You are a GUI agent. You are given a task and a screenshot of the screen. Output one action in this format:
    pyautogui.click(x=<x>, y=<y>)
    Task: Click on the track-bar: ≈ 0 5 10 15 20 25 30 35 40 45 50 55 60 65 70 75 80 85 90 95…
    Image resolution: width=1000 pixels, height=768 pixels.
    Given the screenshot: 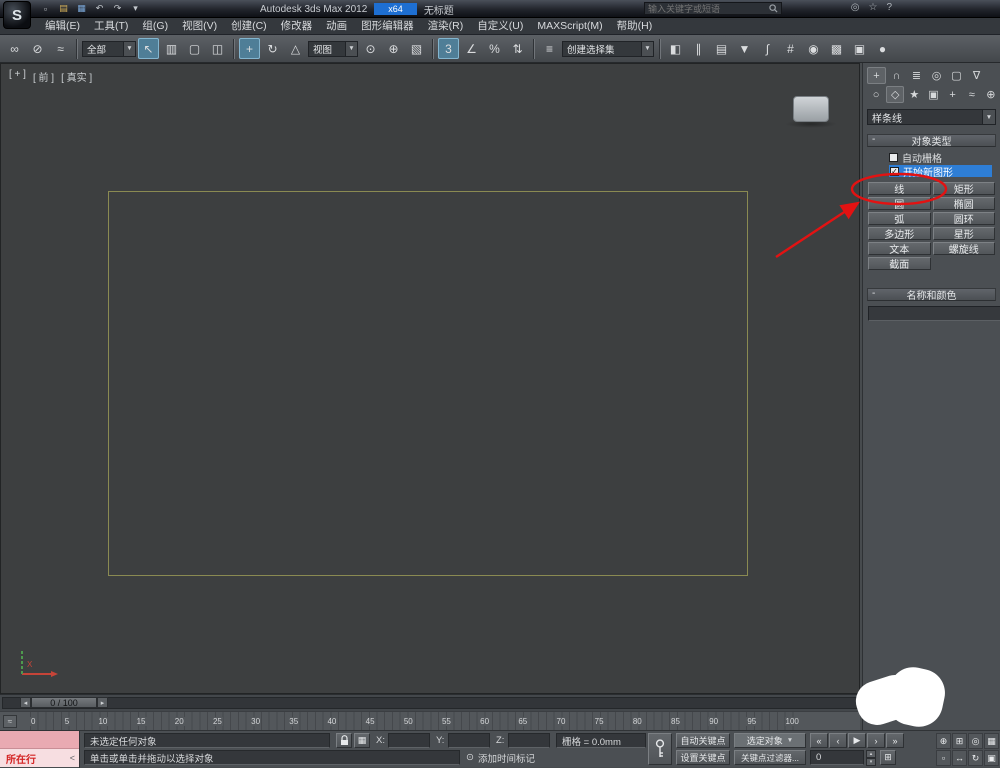 What is the action you would take?
    pyautogui.click(x=430, y=721)
    